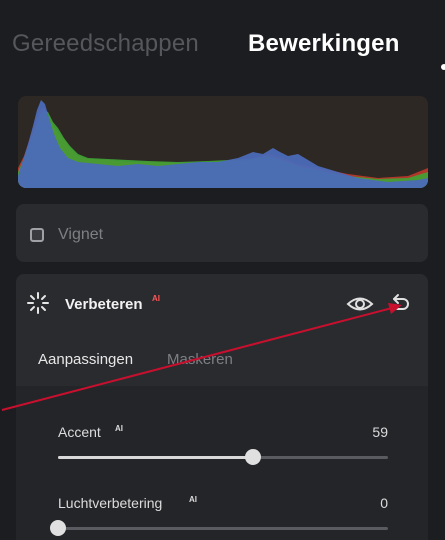 The width and height of the screenshot is (445, 540). I want to click on accent-slider-fill, so click(155, 457).